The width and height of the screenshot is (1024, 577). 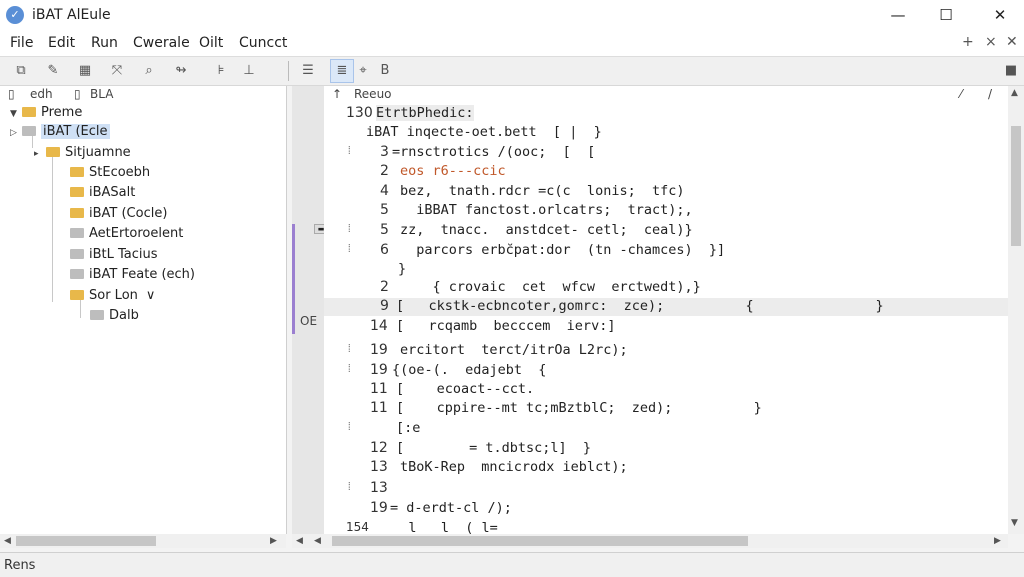 What do you see at coordinates (666, 409) in the screenshot?
I see `code-line: 11[ cppire--mt tc;mBztblC; zed); }` at bounding box center [666, 409].